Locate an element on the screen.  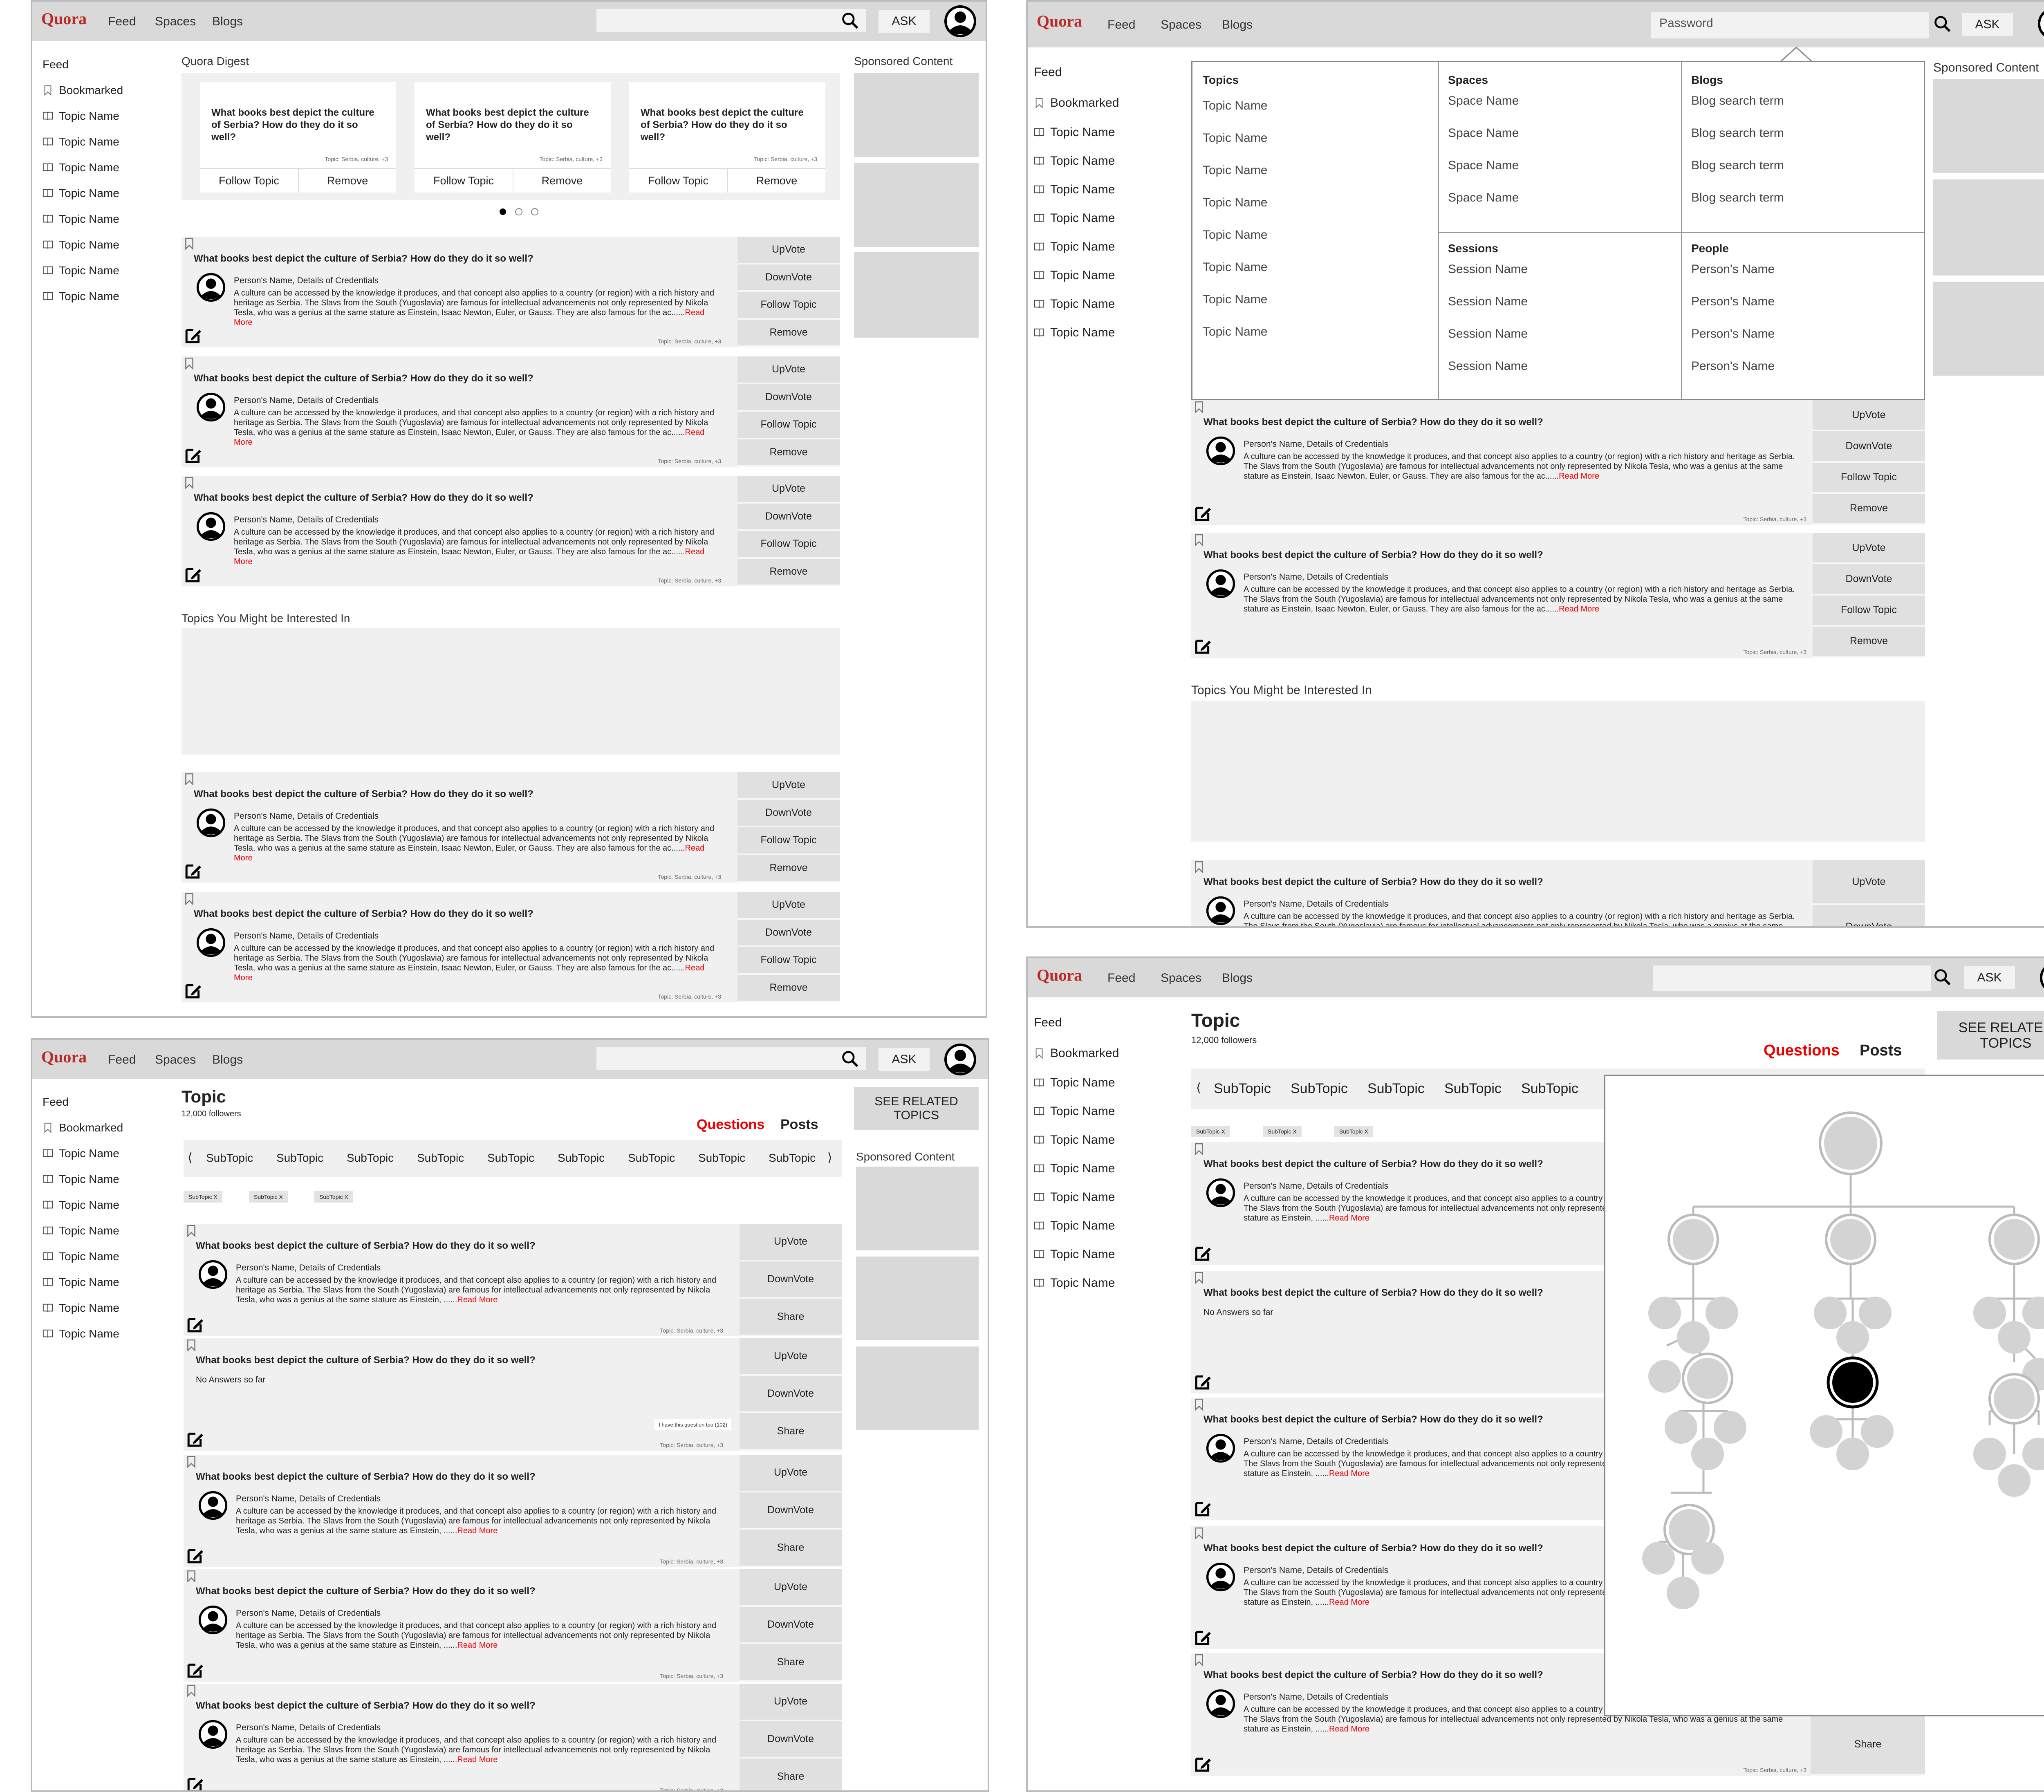
profile-avatar-icon is located at coordinates (960, 22).